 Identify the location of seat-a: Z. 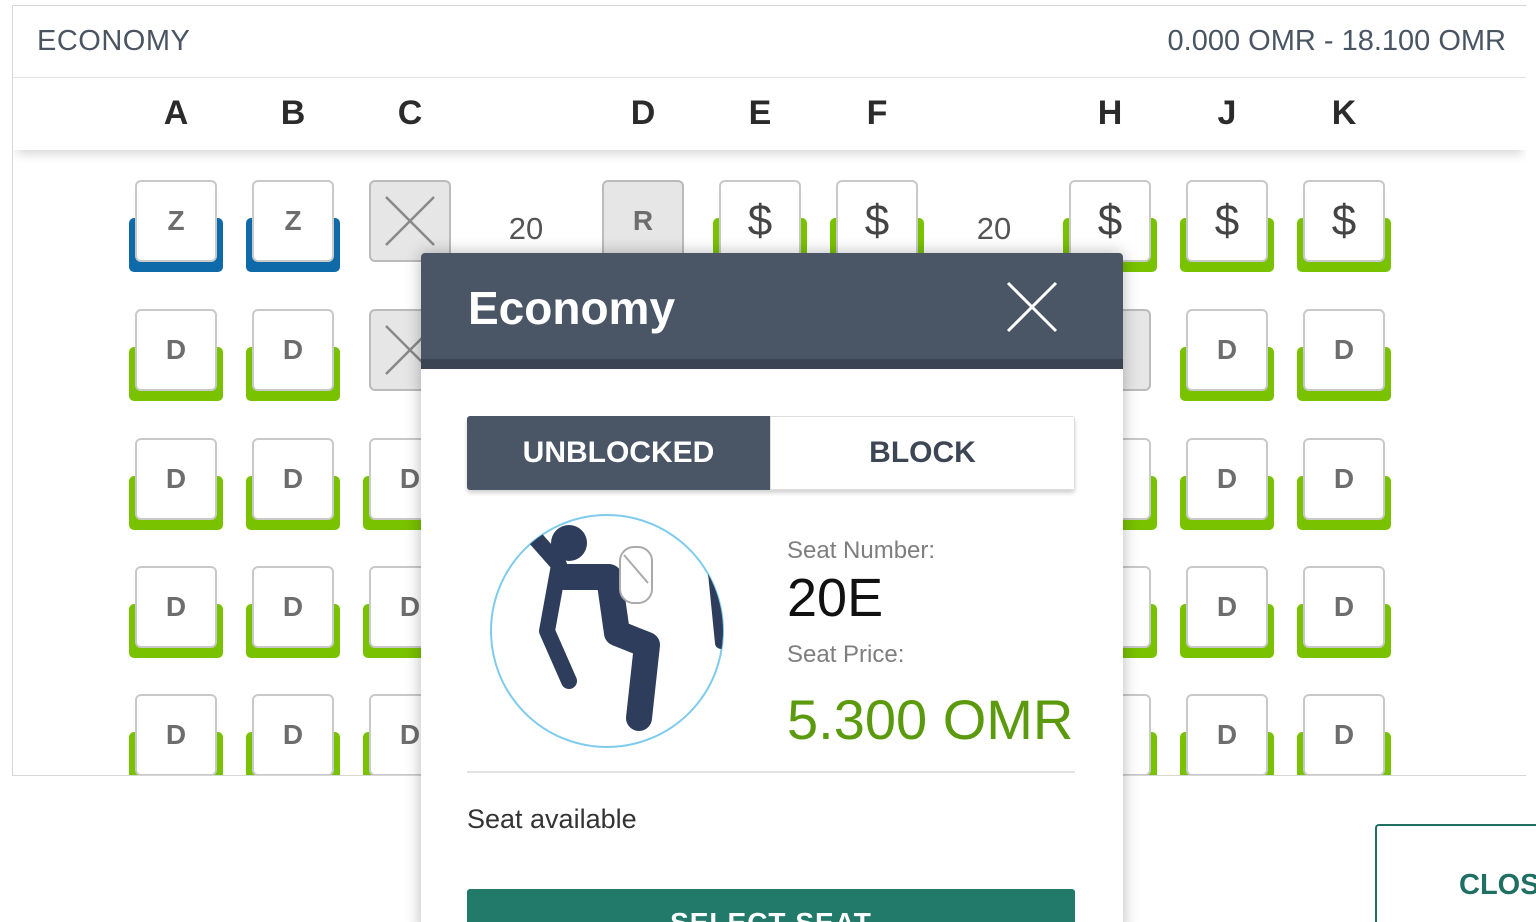
(176, 227).